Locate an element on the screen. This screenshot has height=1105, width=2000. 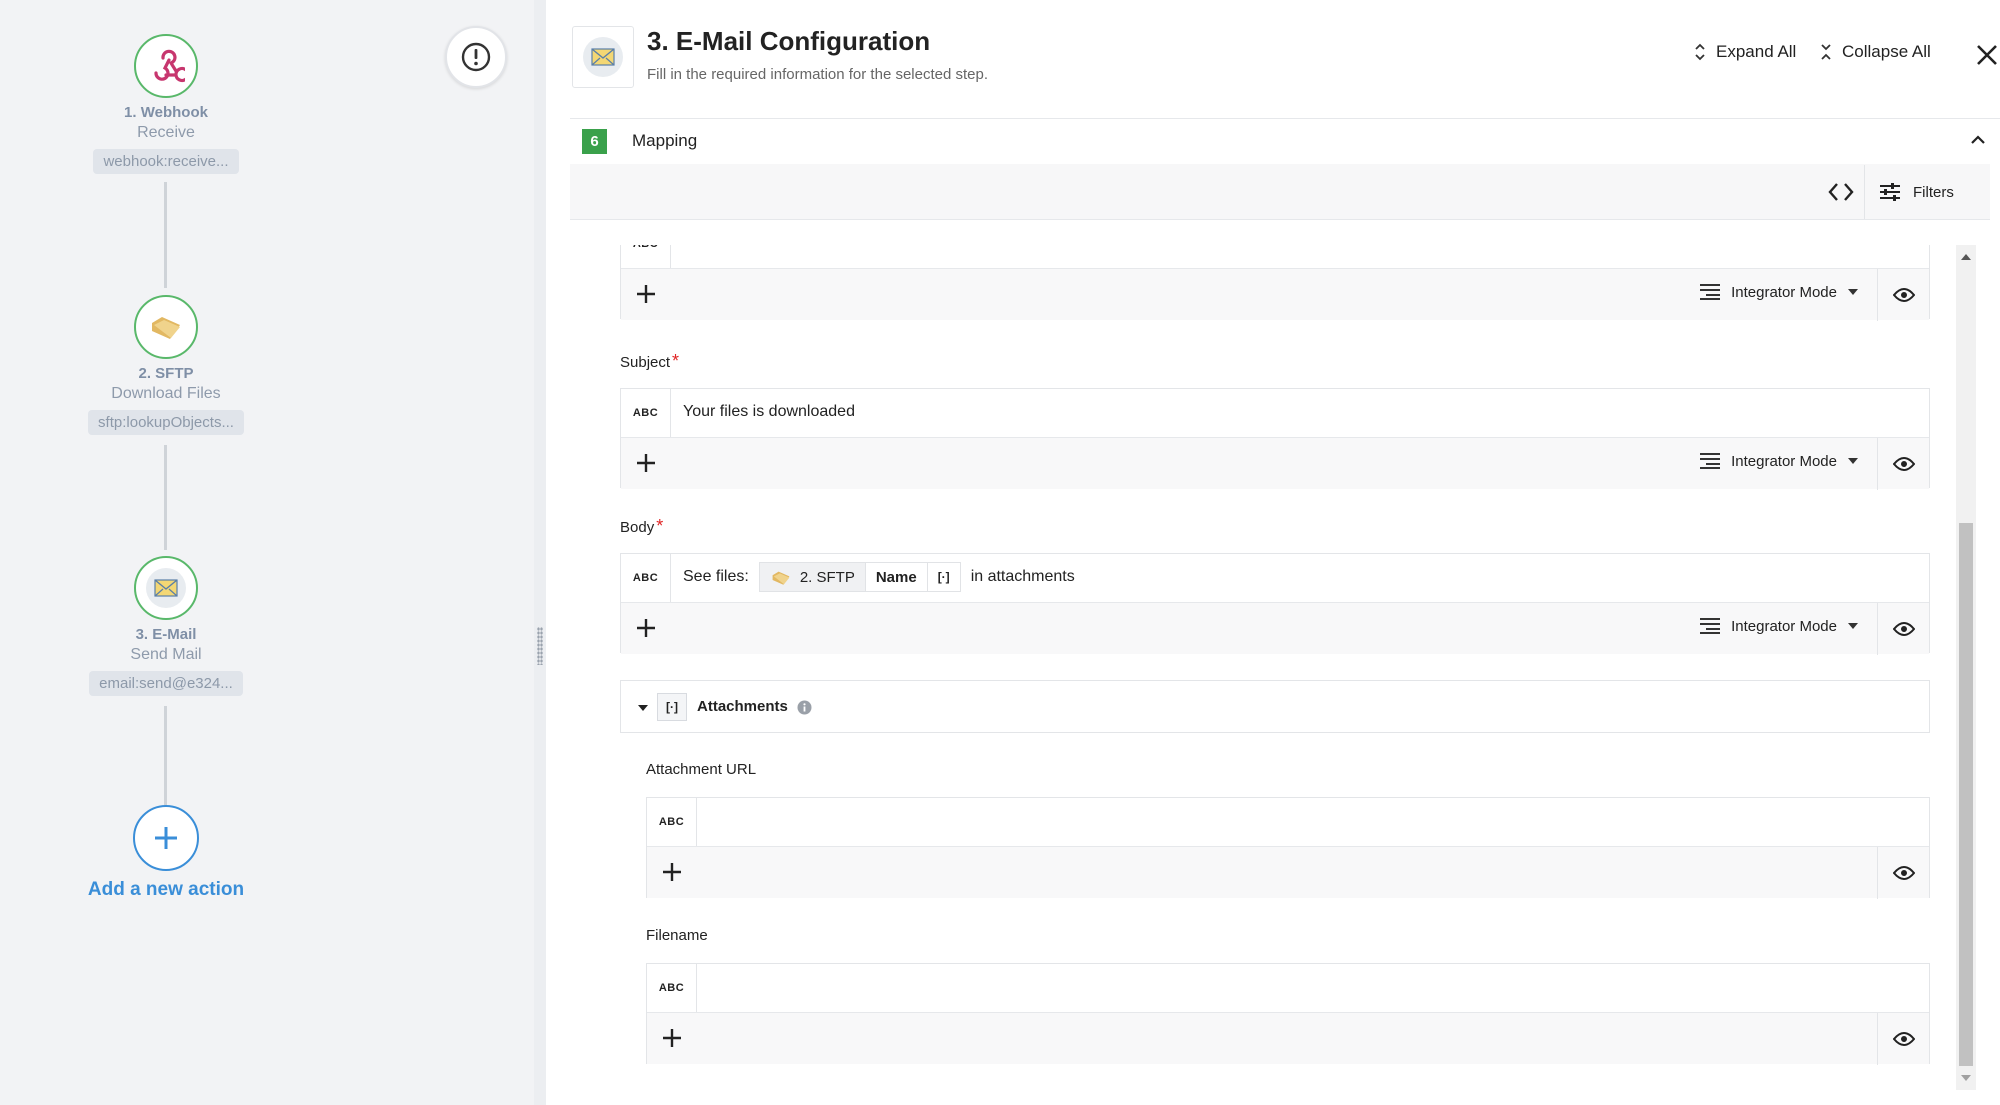
add-action-circle is located at coordinates (166, 838).